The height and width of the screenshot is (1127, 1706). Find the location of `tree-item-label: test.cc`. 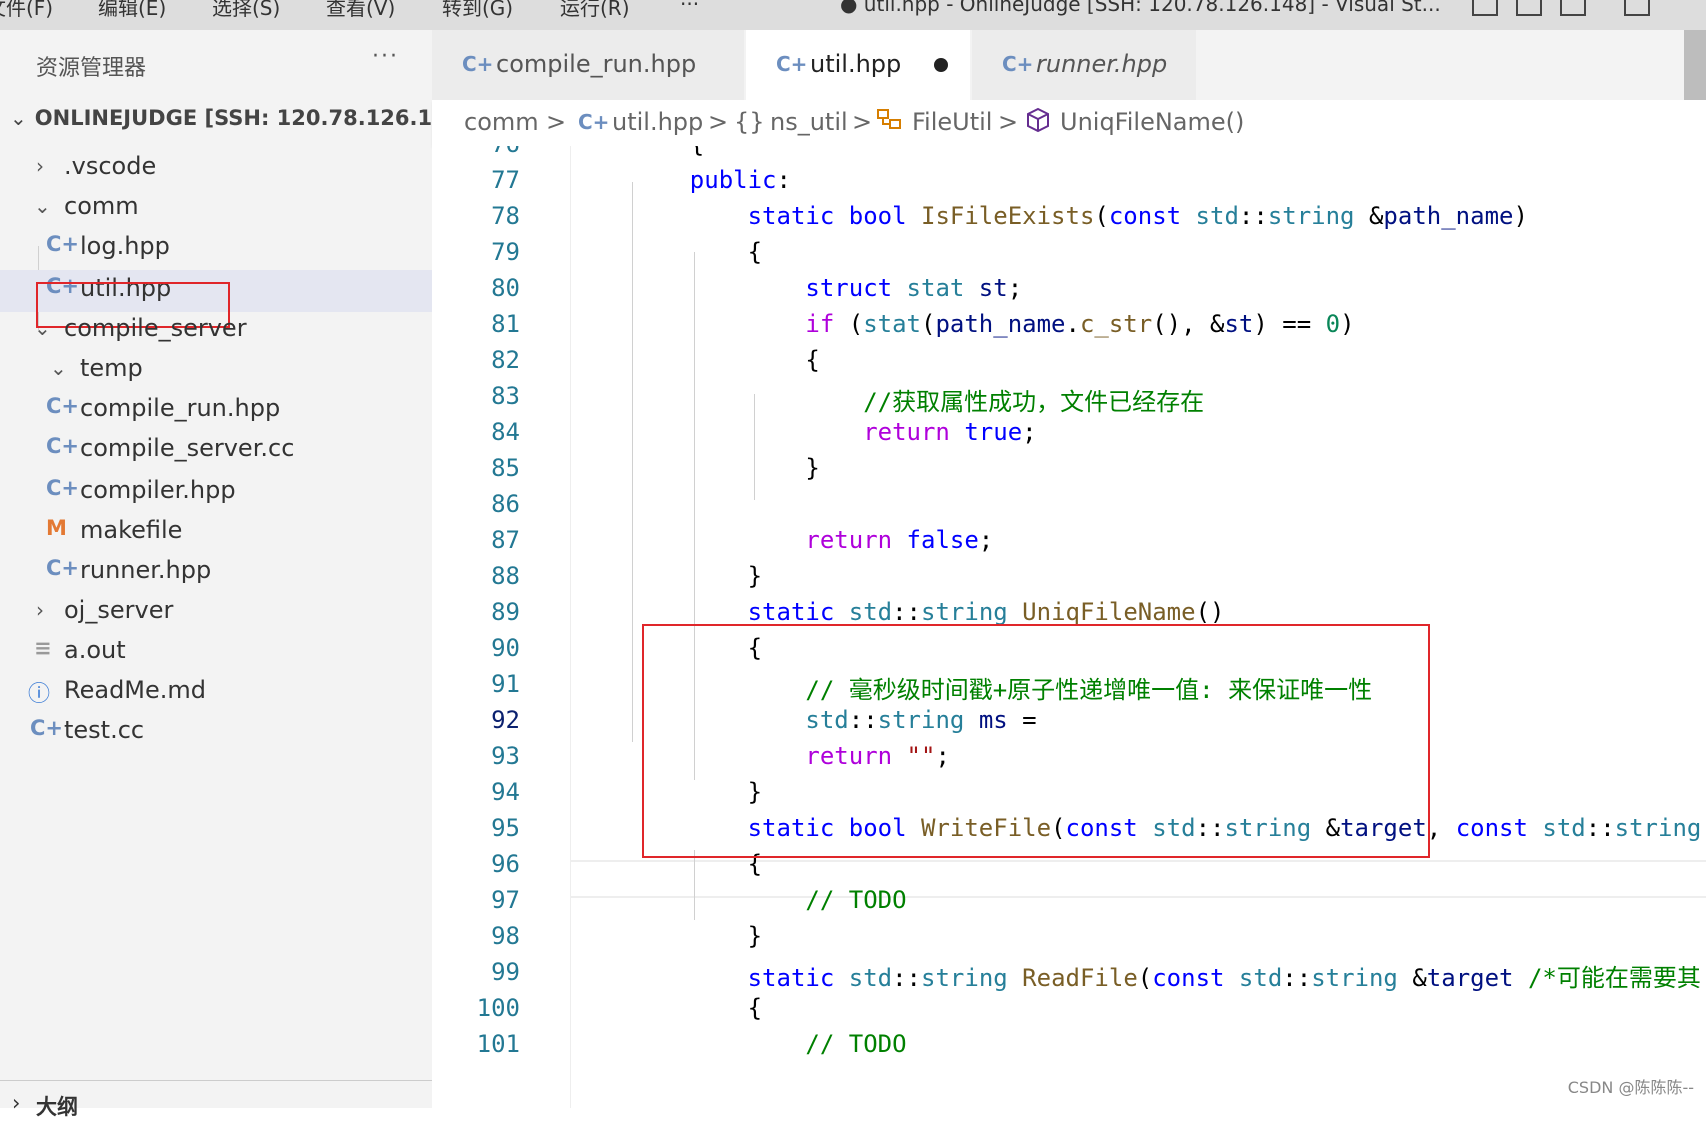

tree-item-label: test.cc is located at coordinates (104, 730).